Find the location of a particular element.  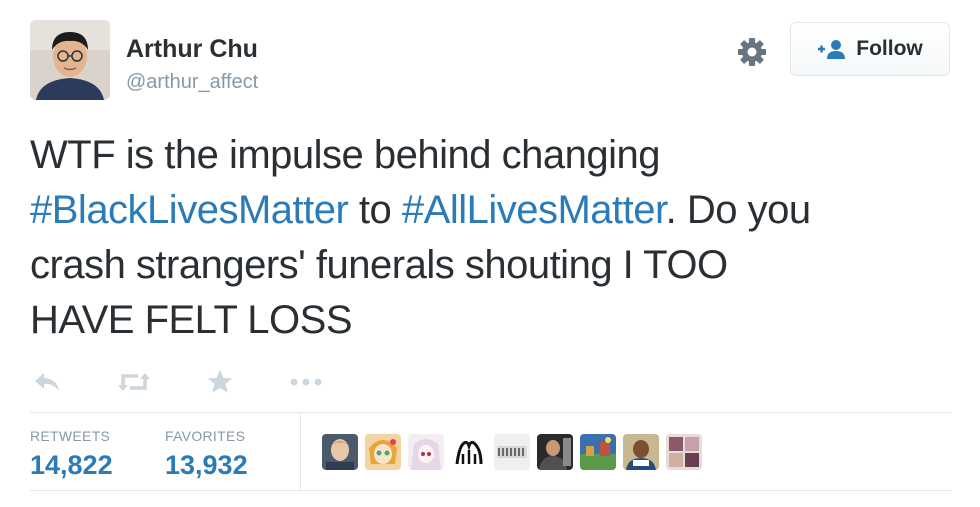

author-avatar is located at coordinates (70, 60).